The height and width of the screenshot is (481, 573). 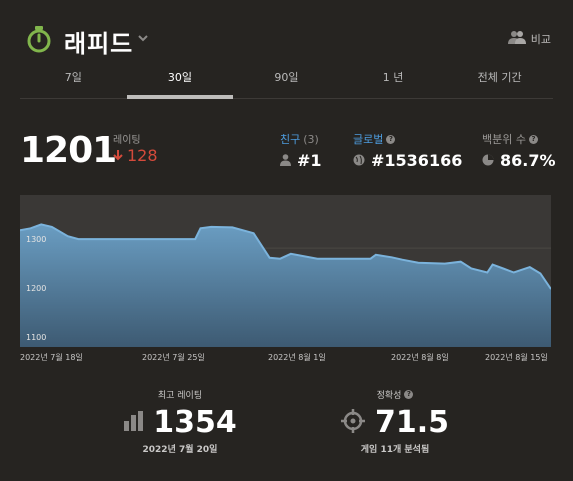 I want to click on friends-count: (3), so click(x=311, y=139).